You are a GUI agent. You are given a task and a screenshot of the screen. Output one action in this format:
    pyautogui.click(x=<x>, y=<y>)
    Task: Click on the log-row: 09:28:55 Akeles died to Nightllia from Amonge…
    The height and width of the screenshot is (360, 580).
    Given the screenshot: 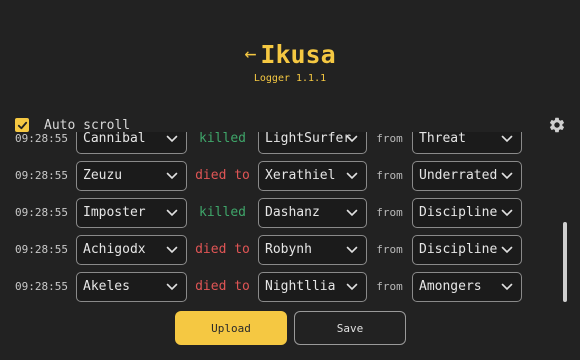 What is the action you would take?
    pyautogui.click(x=284, y=285)
    